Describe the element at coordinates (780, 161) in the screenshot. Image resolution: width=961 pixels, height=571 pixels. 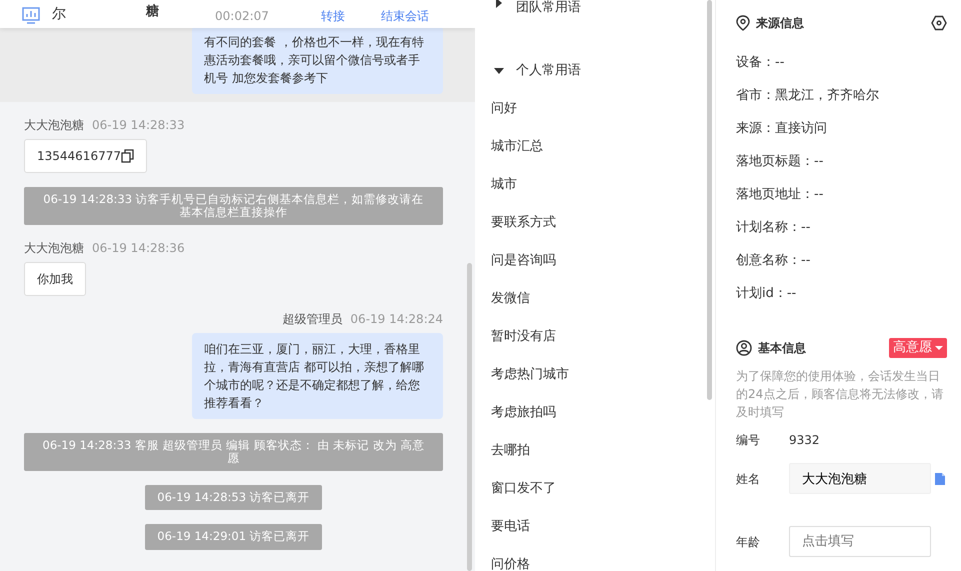
I see `info-row-text: 落地页标题：--` at that location.